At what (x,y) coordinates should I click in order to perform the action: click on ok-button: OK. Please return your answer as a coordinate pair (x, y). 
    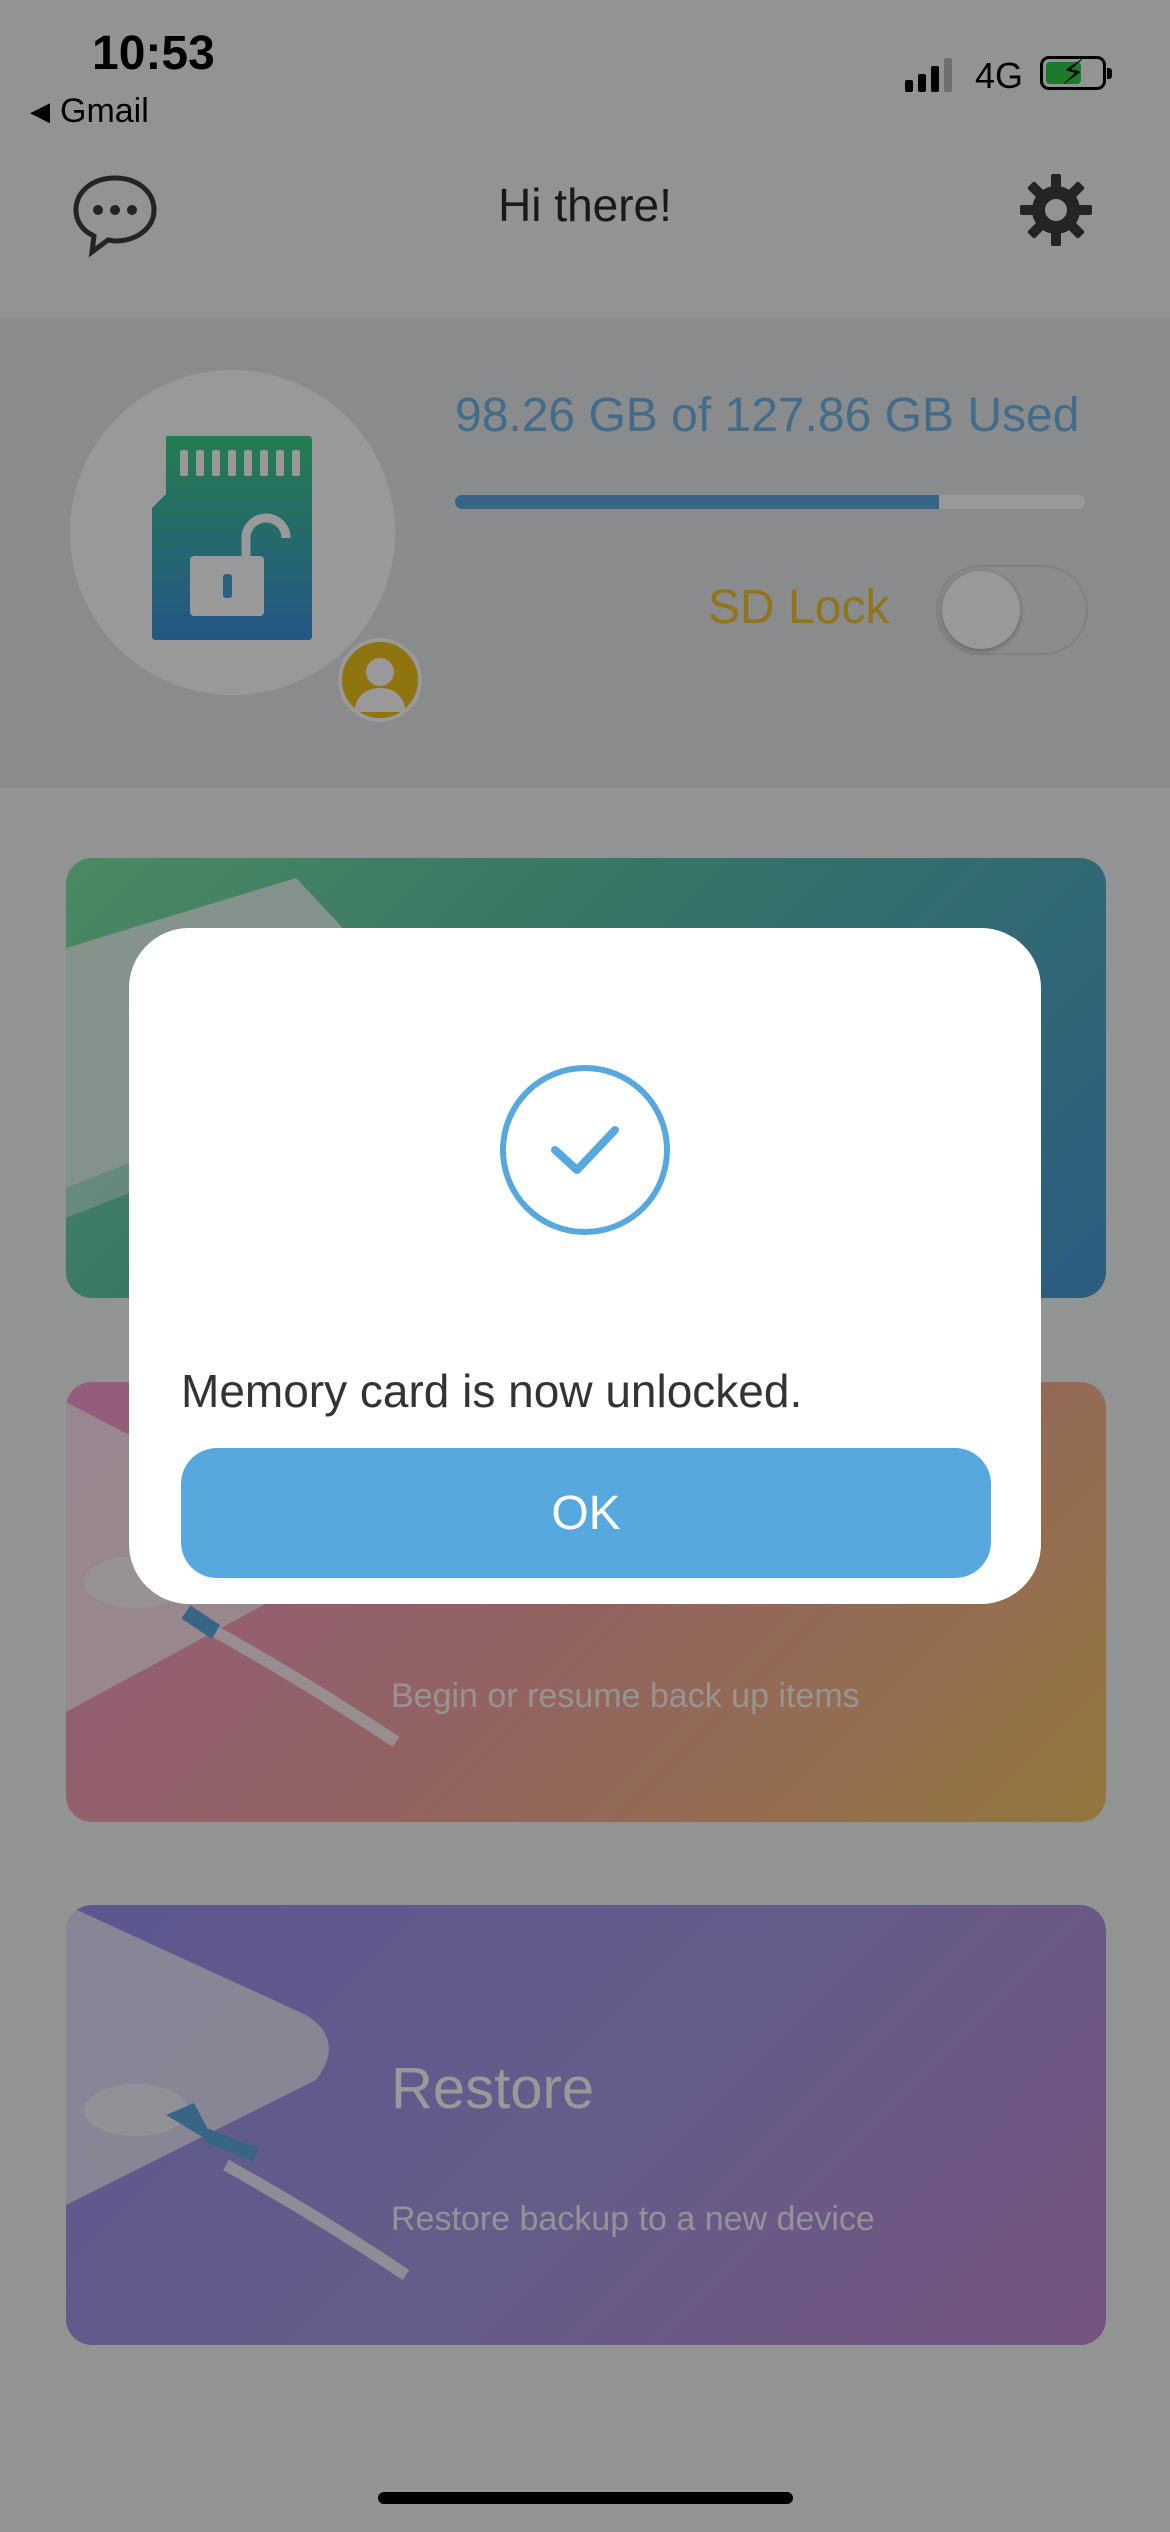
    Looking at the image, I should click on (586, 1513).